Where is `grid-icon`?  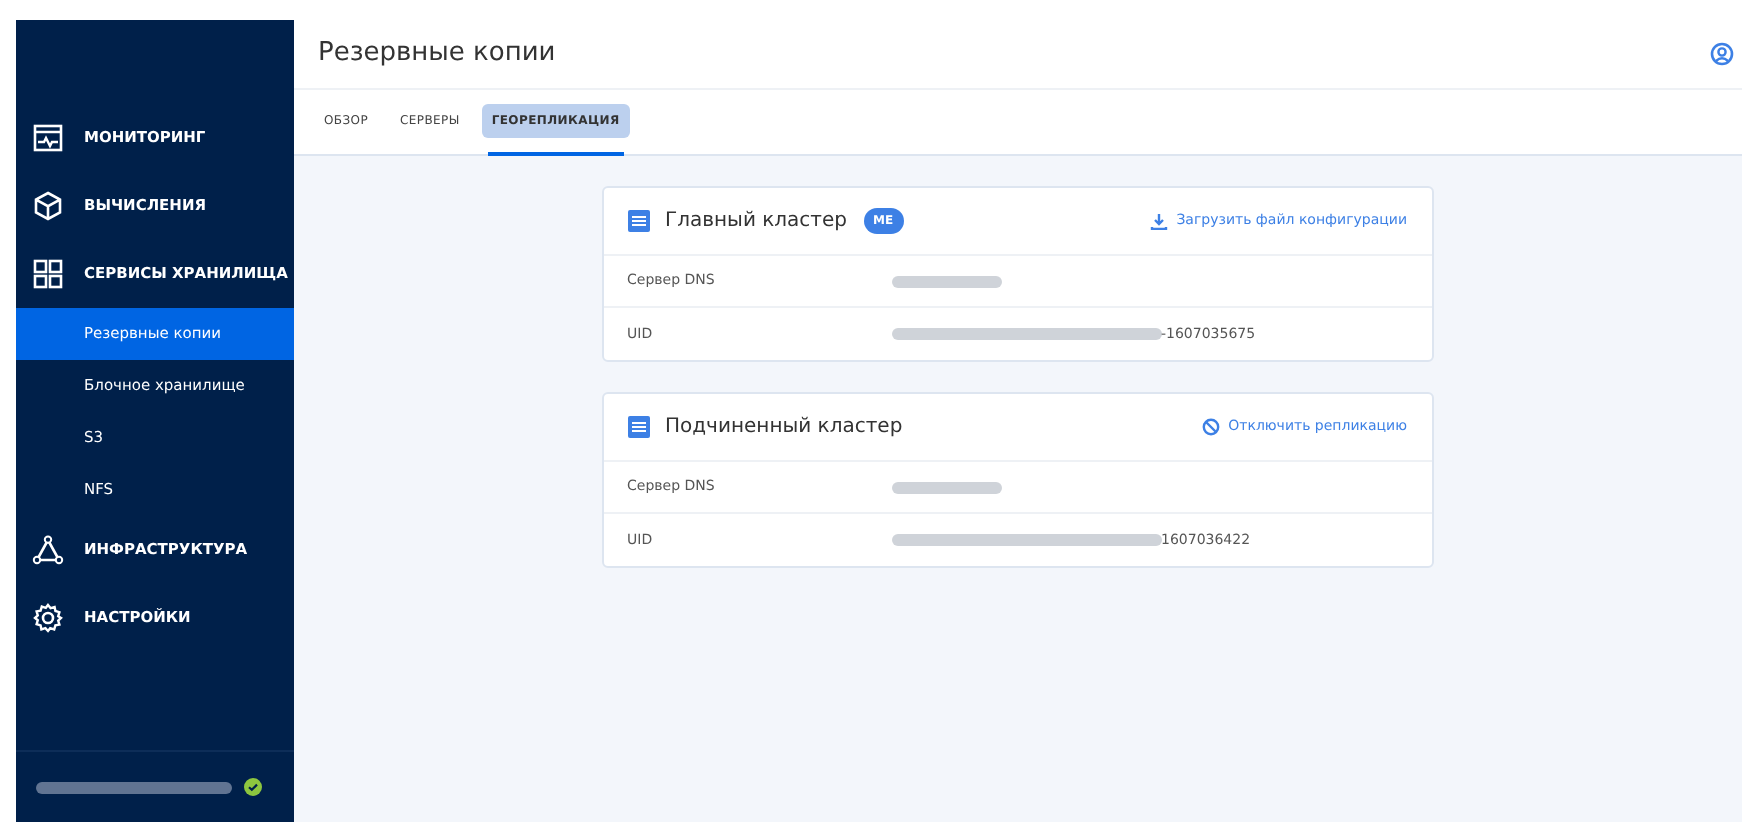
grid-icon is located at coordinates (48, 274).